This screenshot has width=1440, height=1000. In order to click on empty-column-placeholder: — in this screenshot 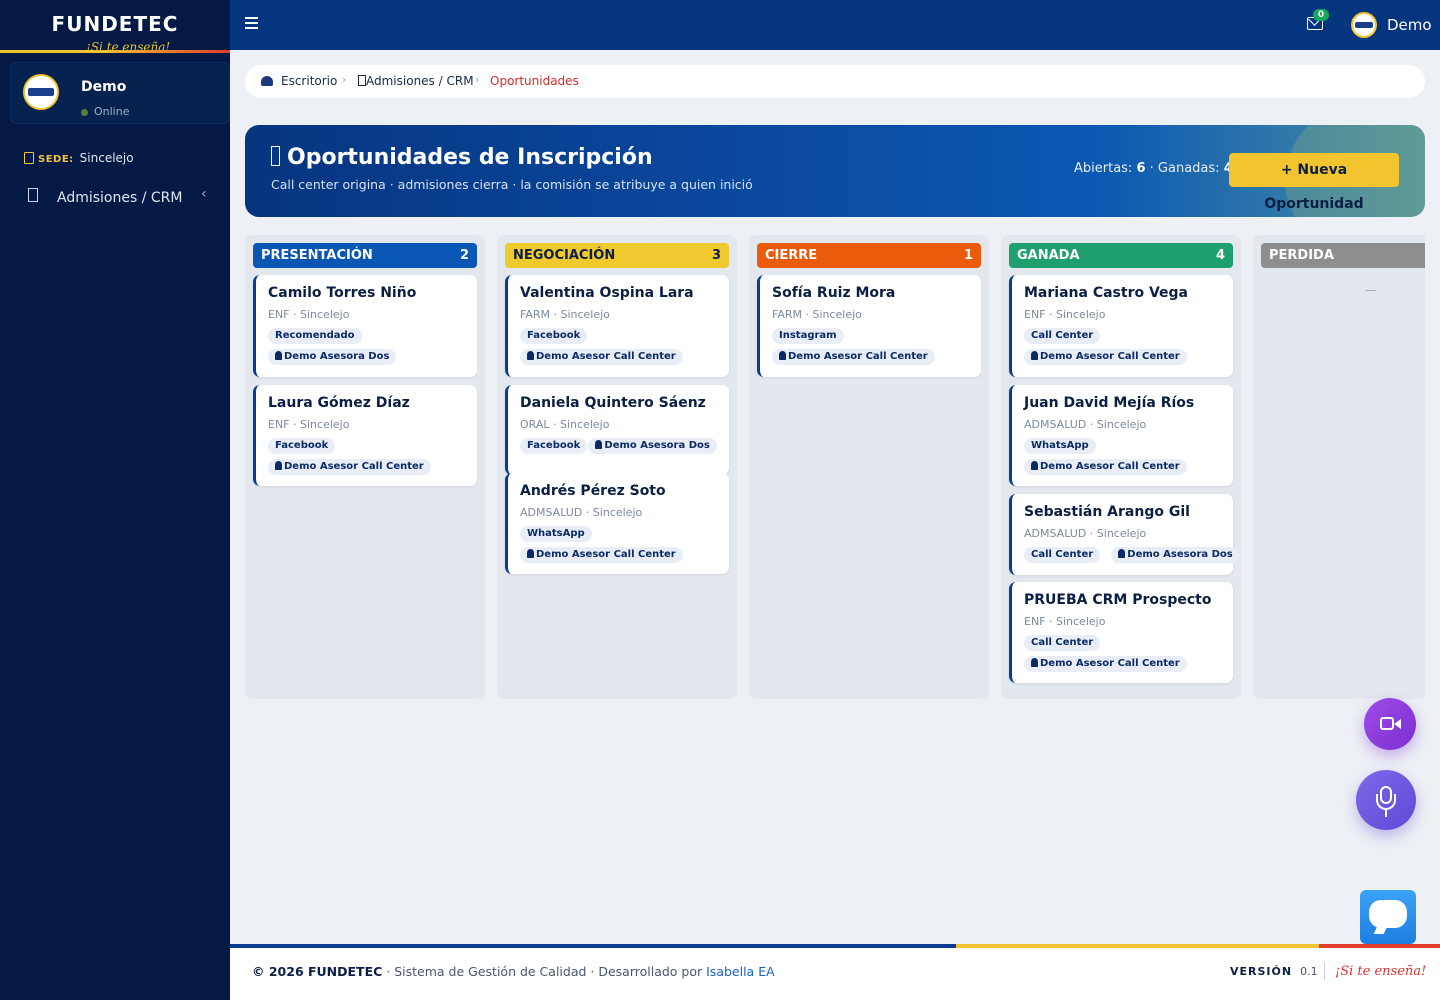, I will do `click(1371, 290)`.